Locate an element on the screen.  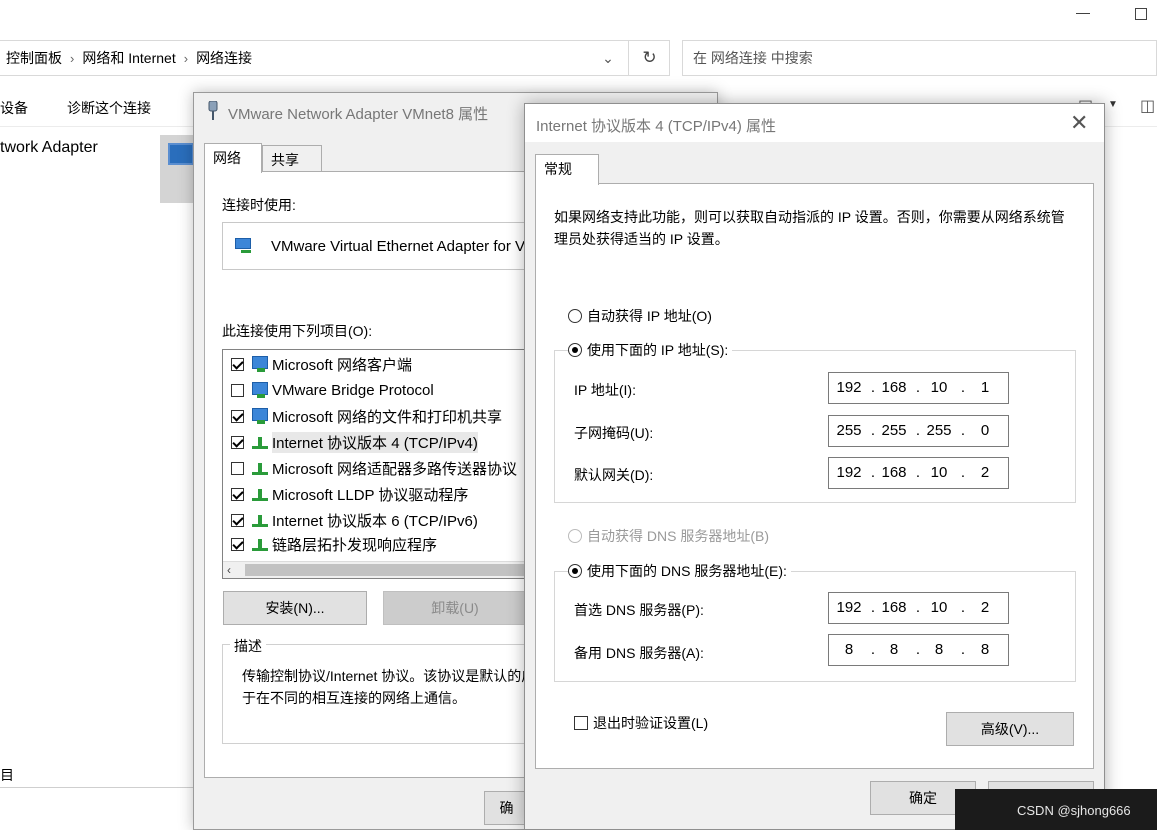
search-placeholder: 在 网络连接 中搜索 is located at coordinates (753, 58).